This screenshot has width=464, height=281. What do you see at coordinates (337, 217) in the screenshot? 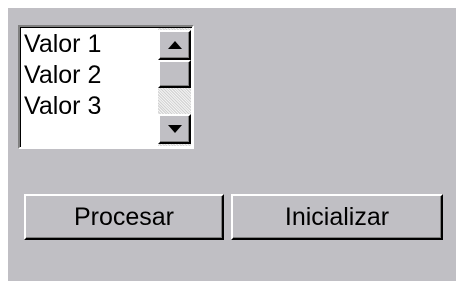
I see `reset-button: Inicializar` at bounding box center [337, 217].